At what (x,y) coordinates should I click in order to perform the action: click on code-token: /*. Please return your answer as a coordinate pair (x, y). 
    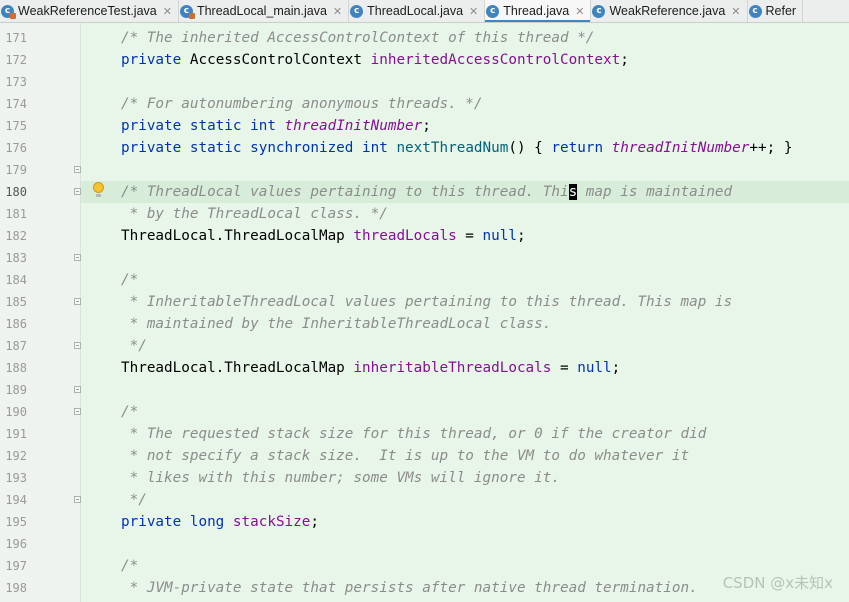
    Looking at the image, I should click on (130, 280).